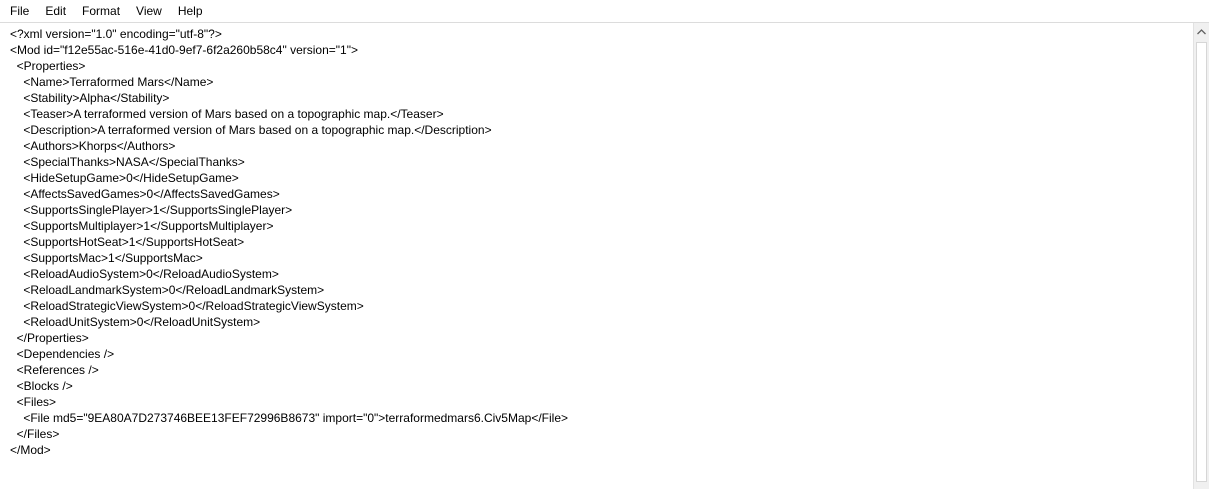 This screenshot has height=489, width=1209. I want to click on editor-line: <?xml version="1.0" encoding="utf-8"?>, so click(116, 34).